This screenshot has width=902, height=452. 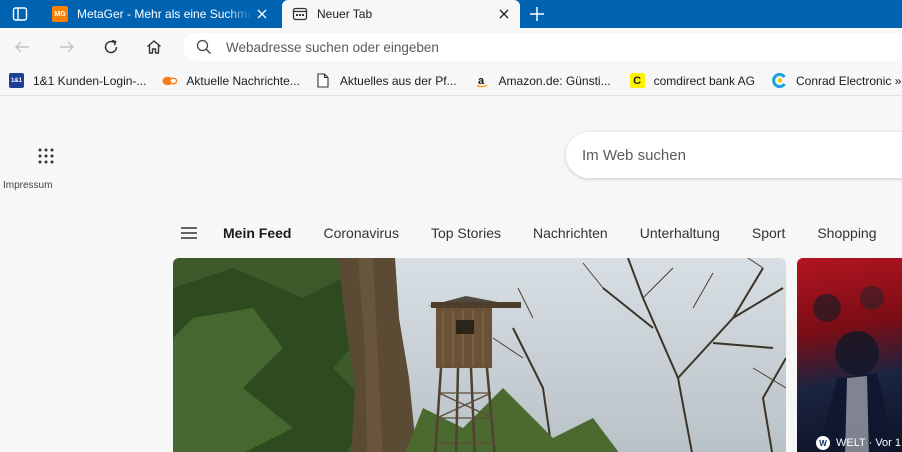 I want to click on zdf-icon, so click(x=170, y=80).